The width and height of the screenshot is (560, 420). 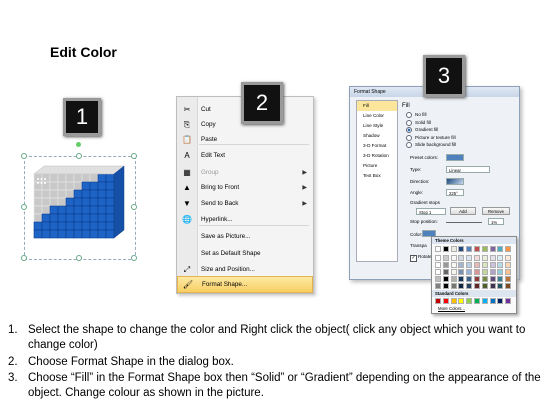 What do you see at coordinates (431, 145) in the screenshot?
I see `fill-option: Slide background fill` at bounding box center [431, 145].